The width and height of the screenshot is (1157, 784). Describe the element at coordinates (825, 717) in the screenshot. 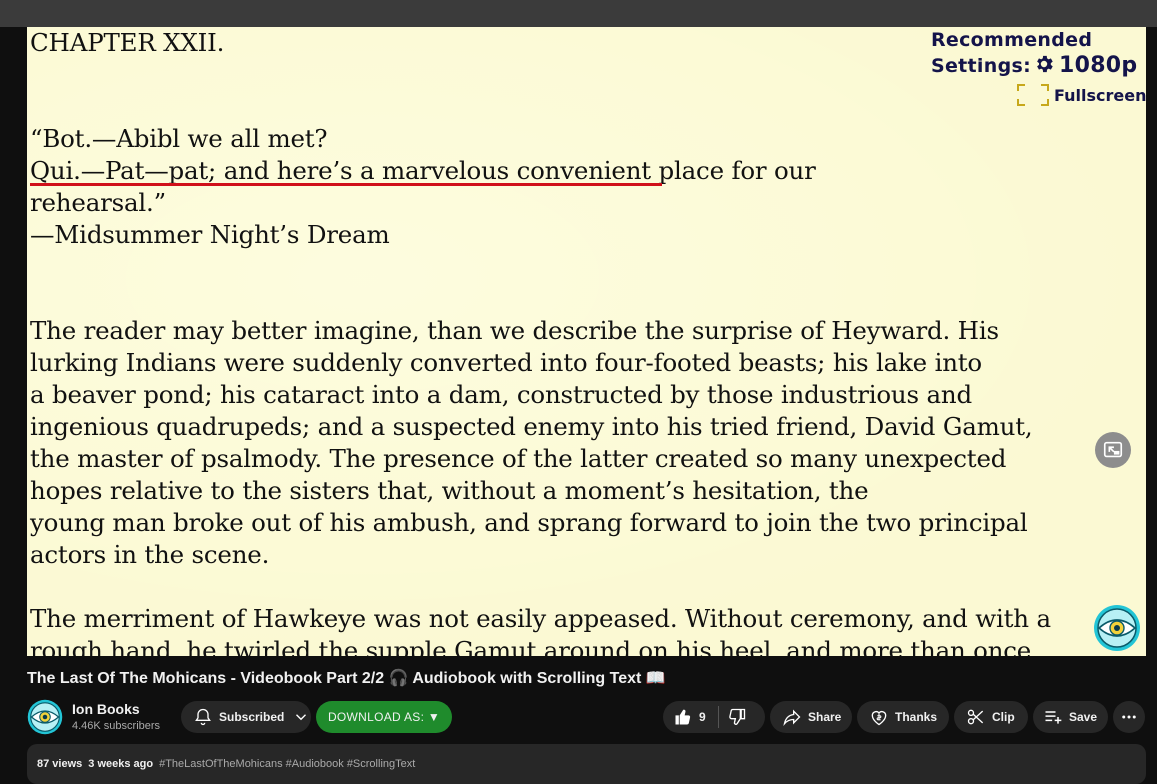

I see `share-label: Share` at that location.